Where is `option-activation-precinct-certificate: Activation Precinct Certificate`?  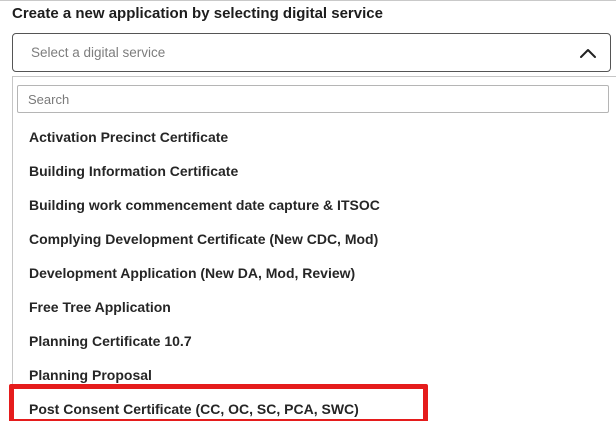
option-activation-precinct-certificate: Activation Precinct Certificate is located at coordinates (128, 137).